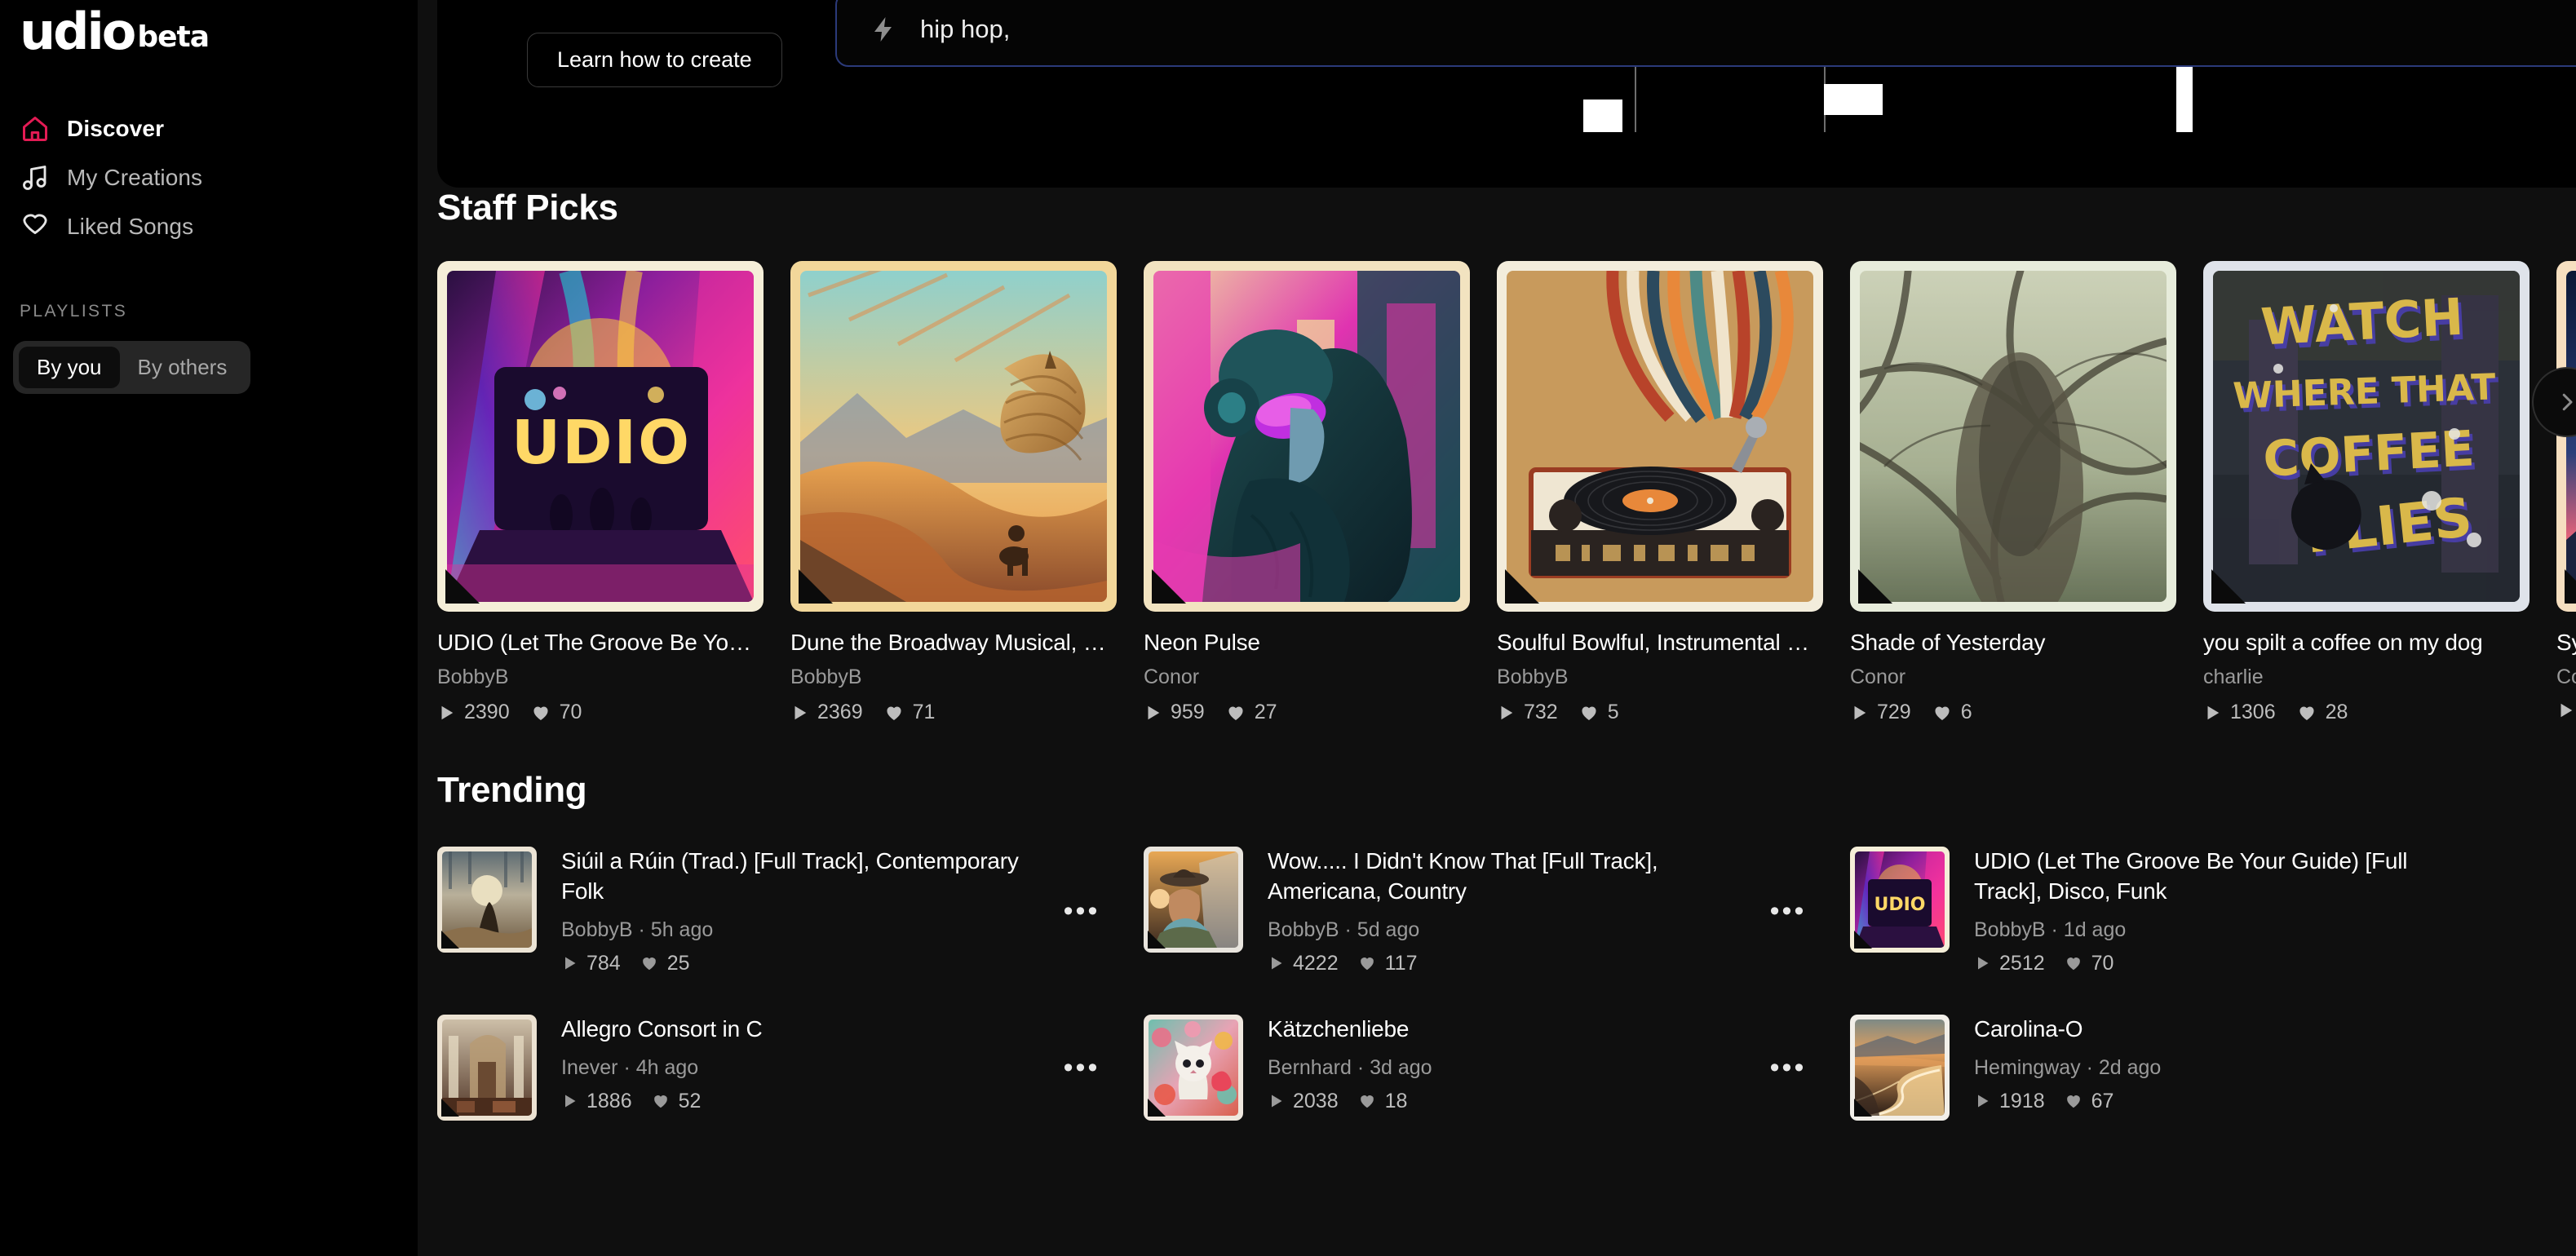 The image size is (2576, 1256). I want to click on song-stats: 1306 28, so click(2366, 713).